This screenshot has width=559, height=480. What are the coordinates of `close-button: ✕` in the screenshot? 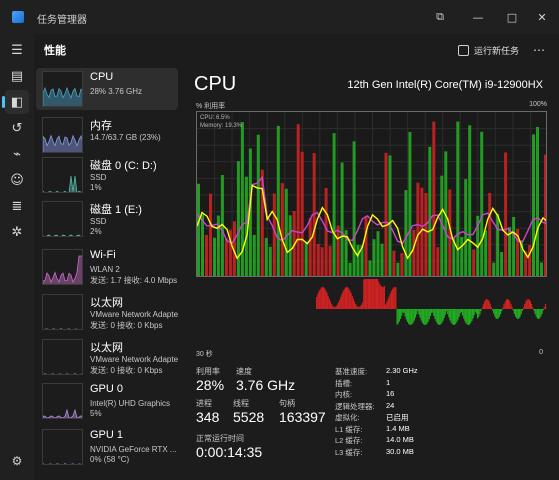 It's located at (541, 17).